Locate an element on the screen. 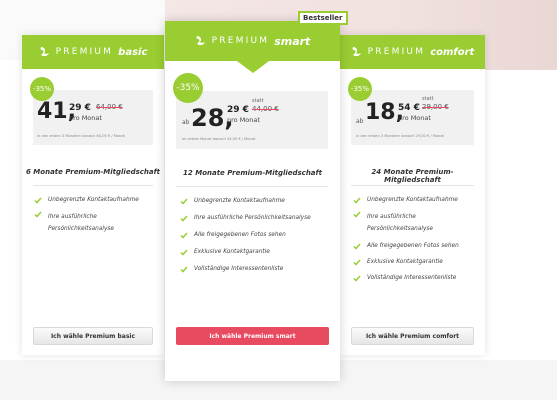  price-note: im ersten Monat danach 44,00 € / Monat is located at coordinates (219, 139).